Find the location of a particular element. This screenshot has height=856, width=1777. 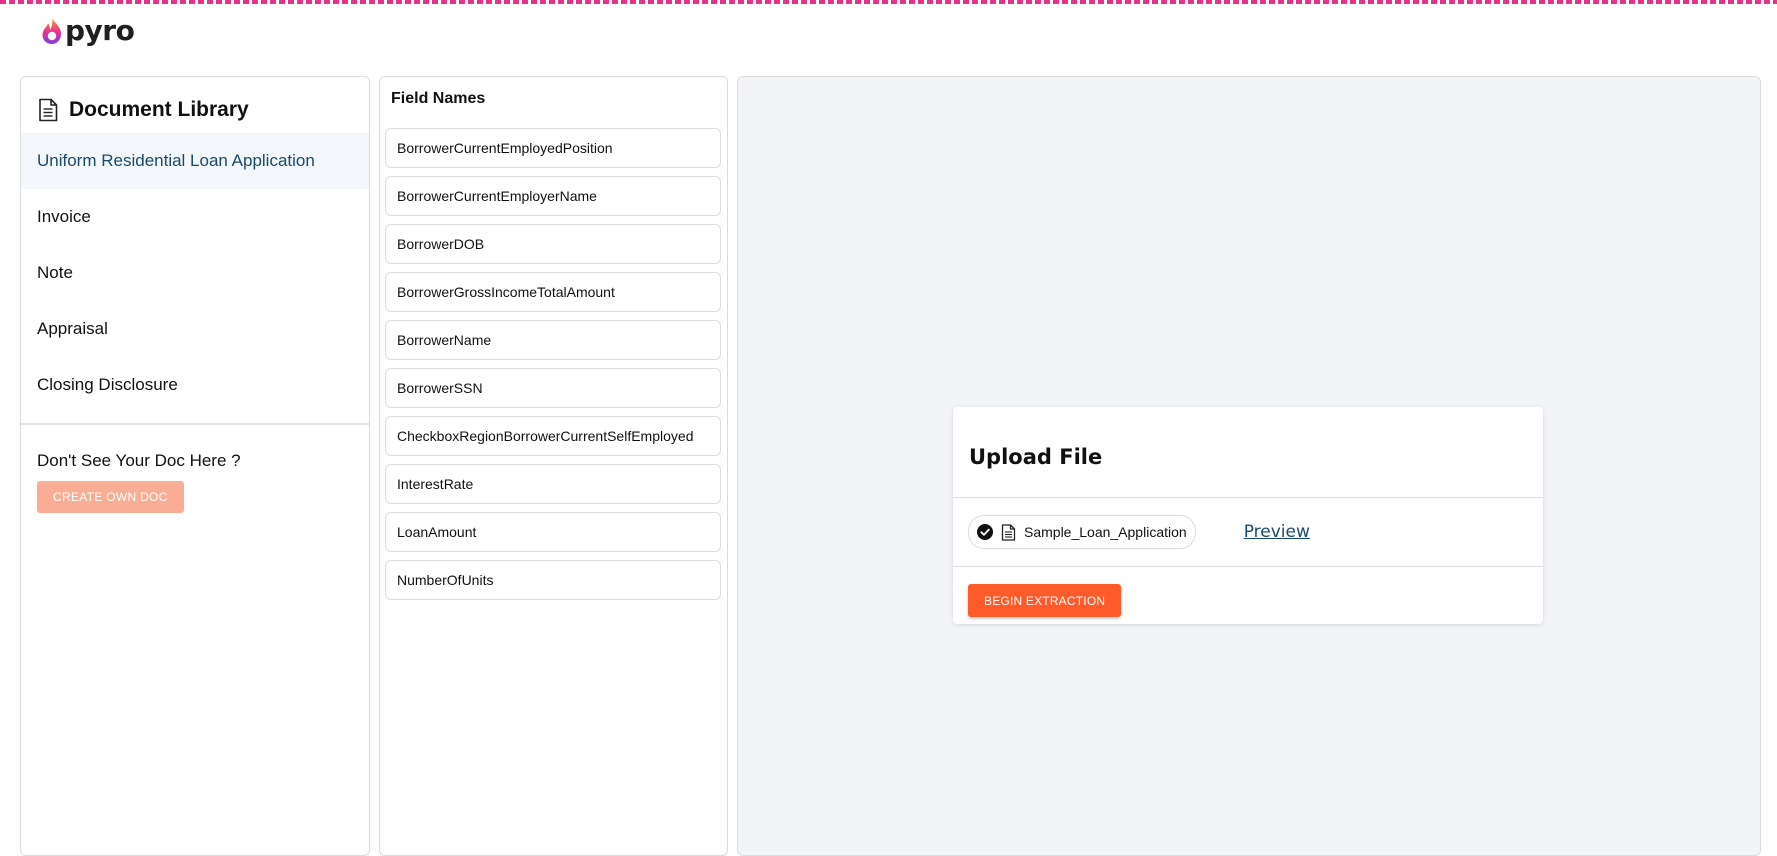

create-own-doc-button: CREATE OWN DOC is located at coordinates (110, 497).